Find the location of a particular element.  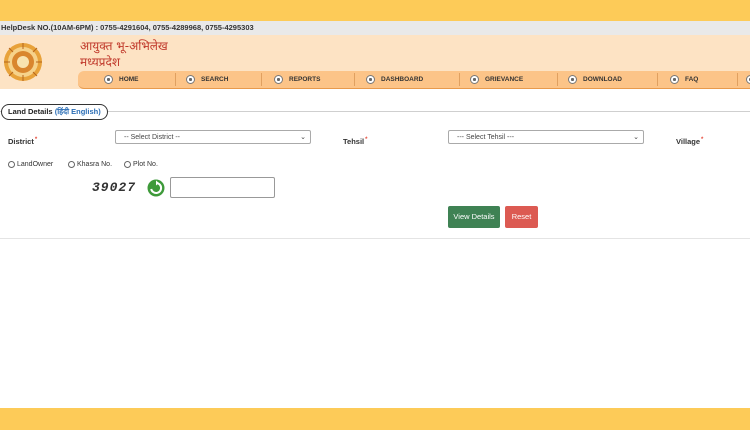

radio-plot: Plot No. is located at coordinates (141, 164).